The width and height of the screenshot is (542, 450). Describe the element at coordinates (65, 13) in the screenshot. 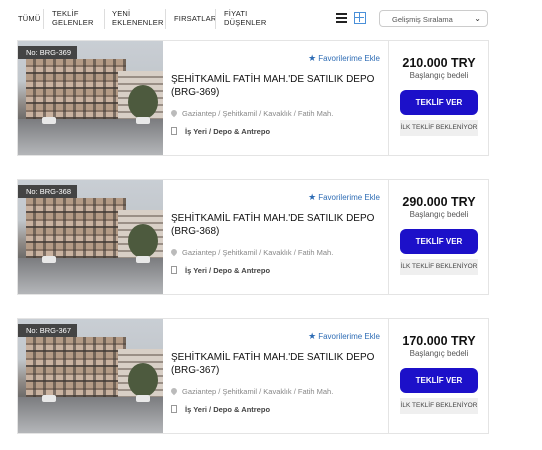

I see `tab-label-line1: TEKLİF` at that location.